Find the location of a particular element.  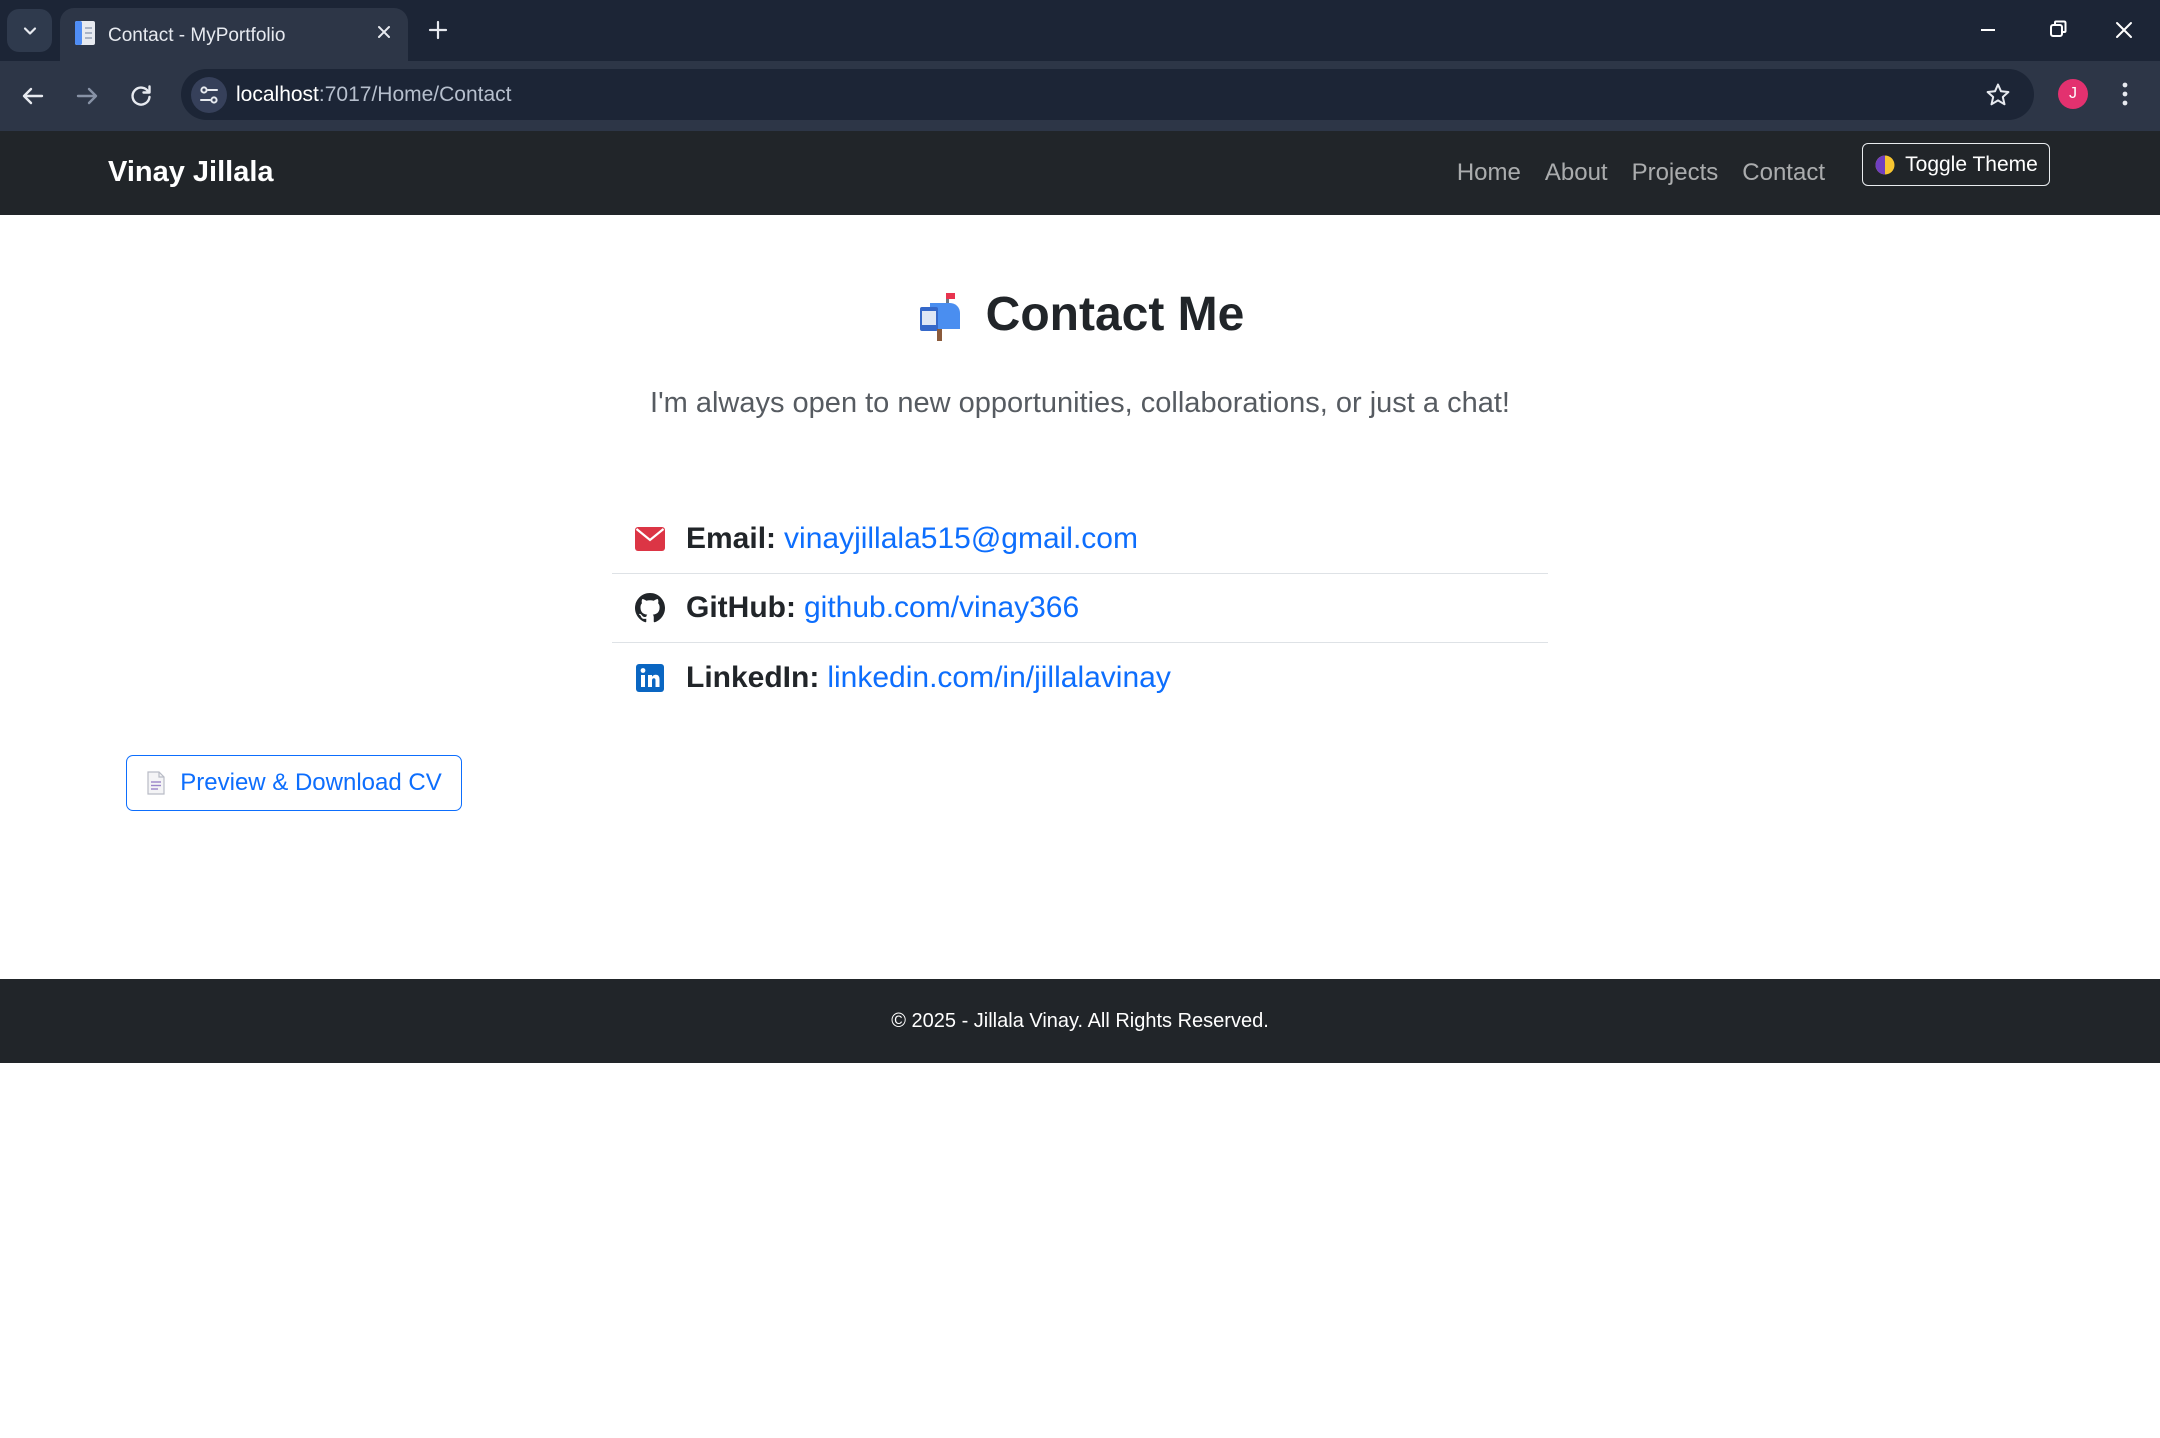

document-icon is located at coordinates (156, 783).